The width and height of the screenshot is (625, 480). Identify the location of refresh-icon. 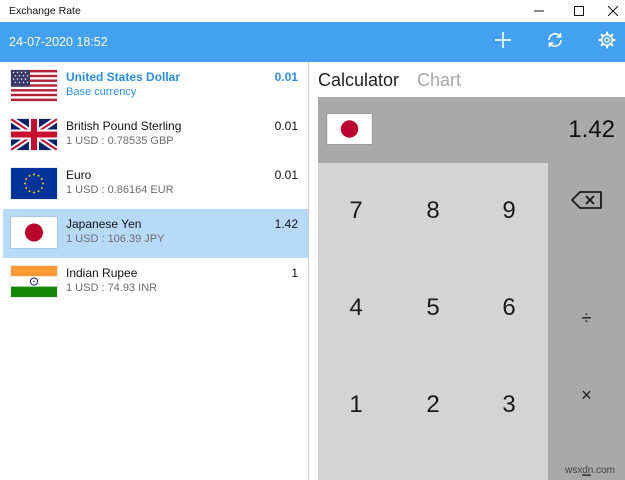
(555, 42).